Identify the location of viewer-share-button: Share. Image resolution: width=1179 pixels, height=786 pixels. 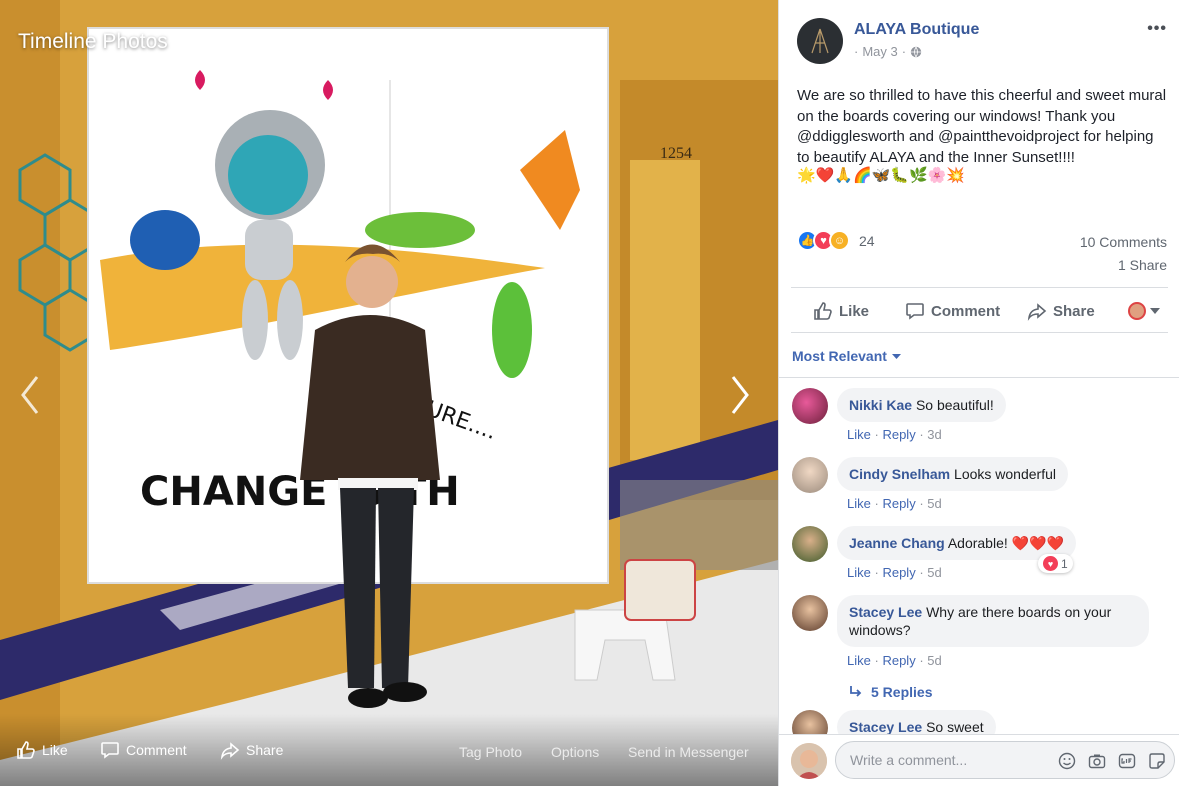
(251, 750).